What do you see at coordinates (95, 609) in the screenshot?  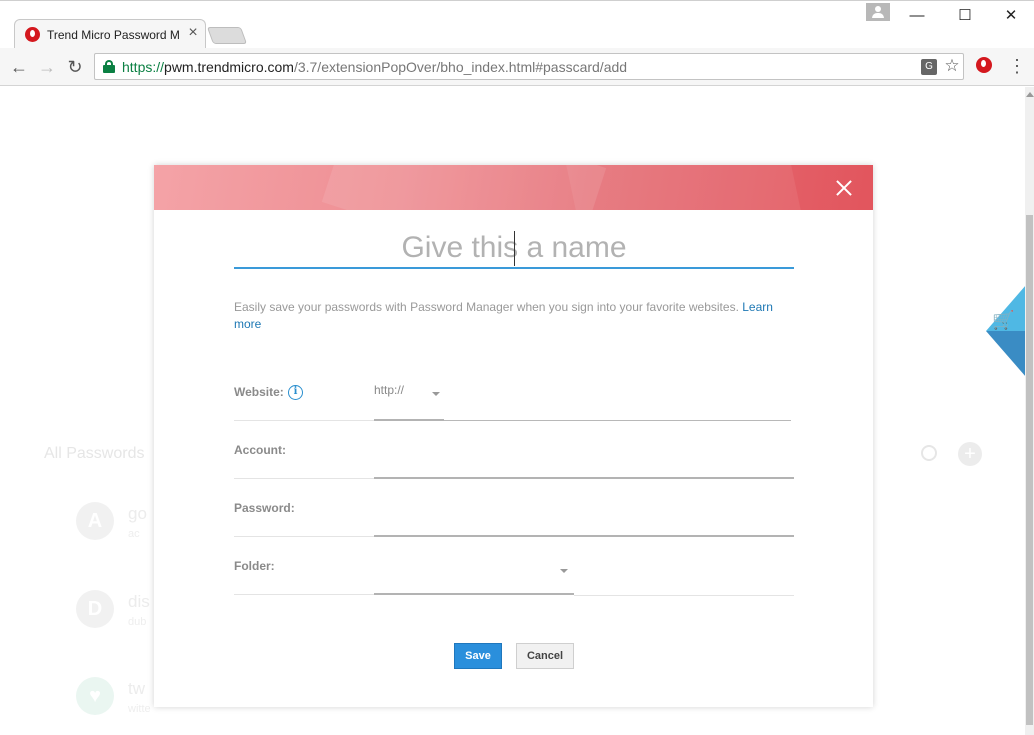 I see `avatar: D` at bounding box center [95, 609].